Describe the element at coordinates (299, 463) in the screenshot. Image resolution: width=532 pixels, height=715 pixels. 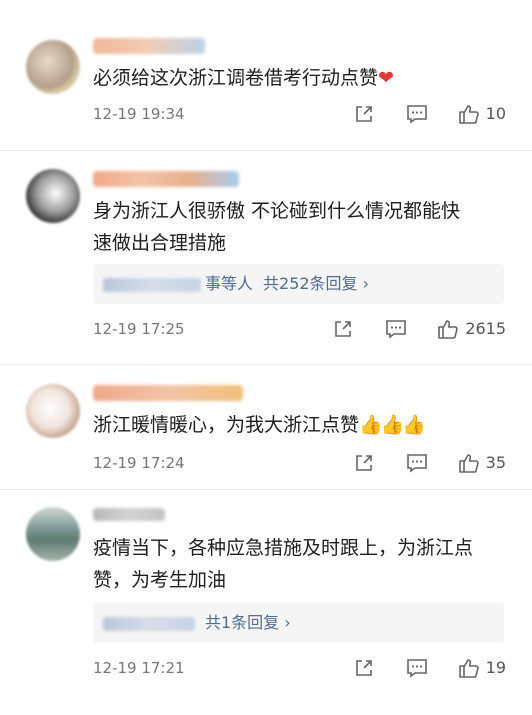
I see `comment-meta: 12-19 17:24 35` at that location.